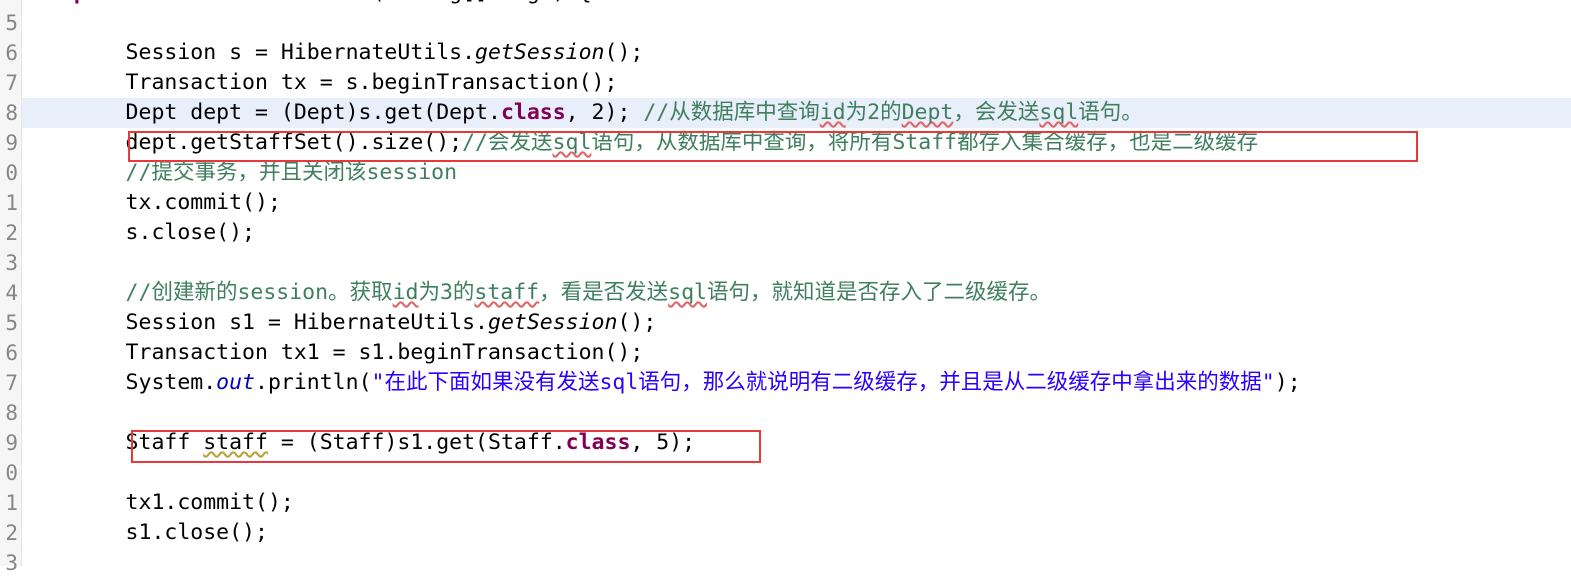 This screenshot has width=1571, height=578. What do you see at coordinates (785, 353) in the screenshot?
I see `line-transaction-tx1: Transaction tx1 = s1.beginTransaction();` at bounding box center [785, 353].